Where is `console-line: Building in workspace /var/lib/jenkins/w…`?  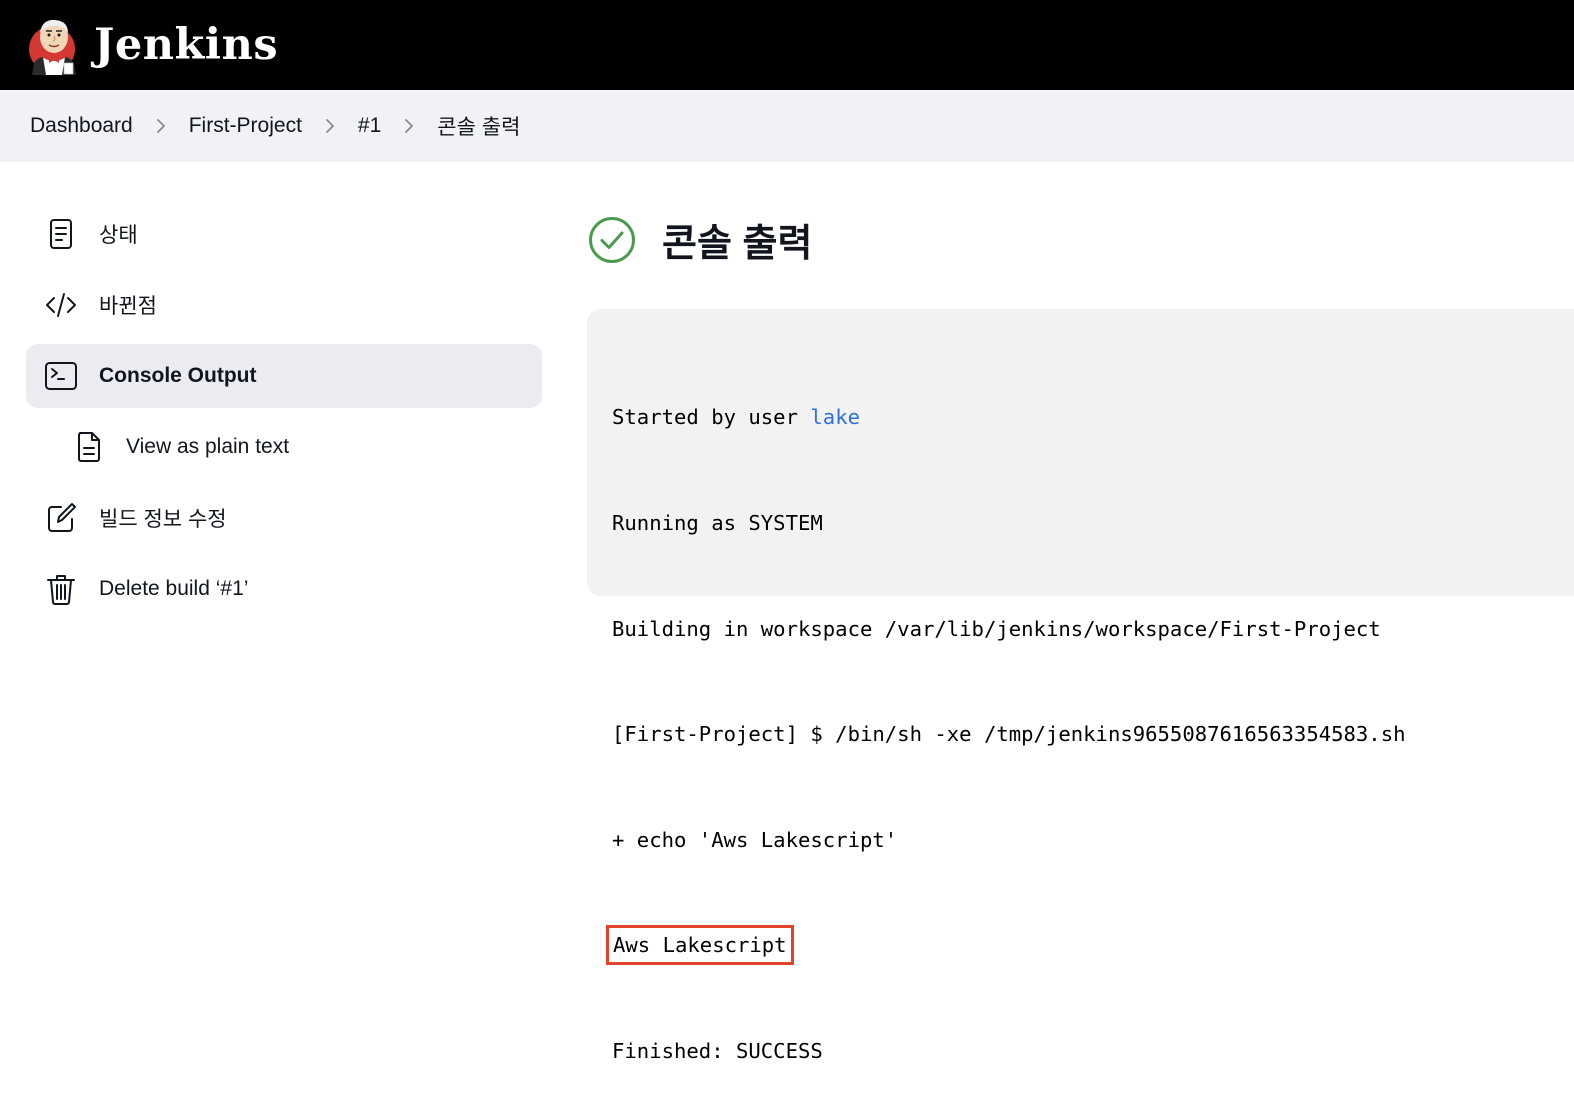 console-line: Building in workspace /var/lib/jenkins/w… is located at coordinates (996, 628).